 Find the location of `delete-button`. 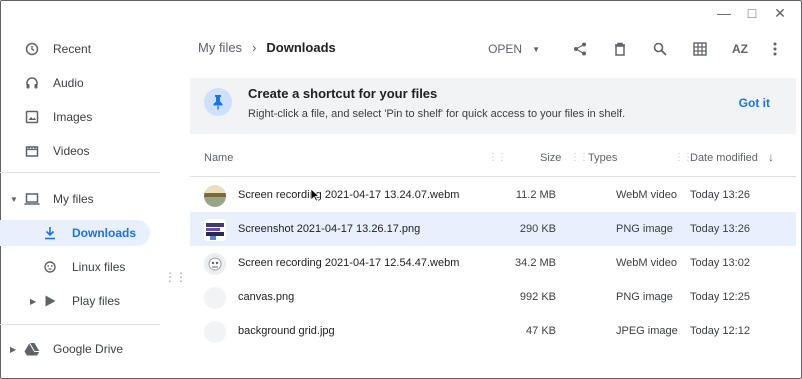

delete-button is located at coordinates (620, 49).